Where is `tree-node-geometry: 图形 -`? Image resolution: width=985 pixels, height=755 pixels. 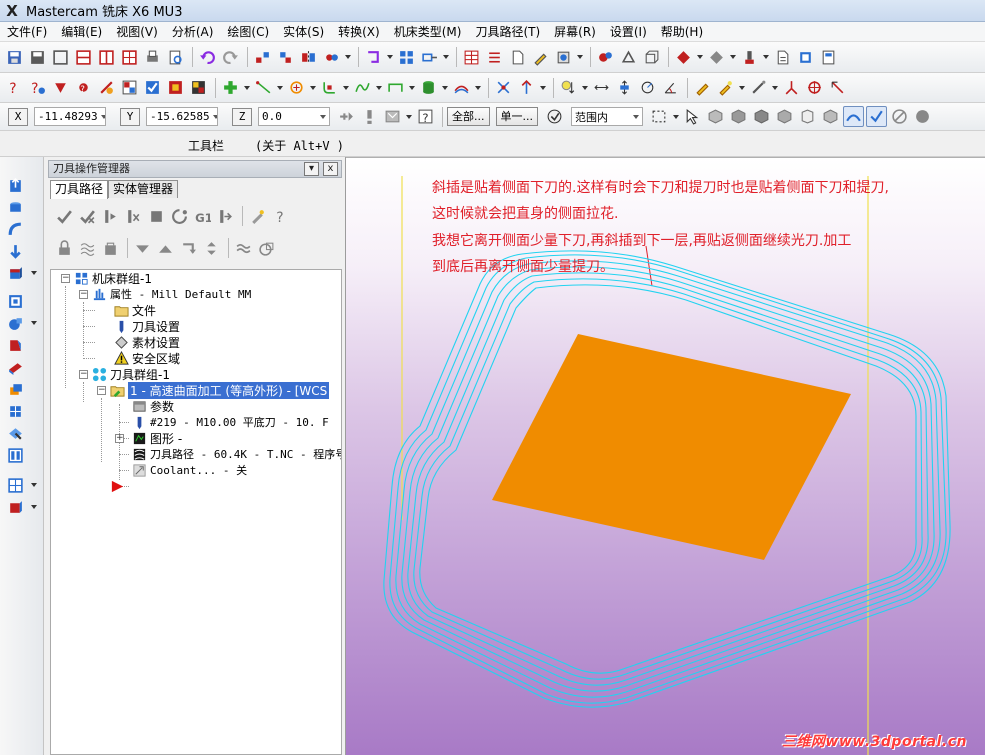 tree-node-geometry: 图形 - is located at coordinates (156, 438).